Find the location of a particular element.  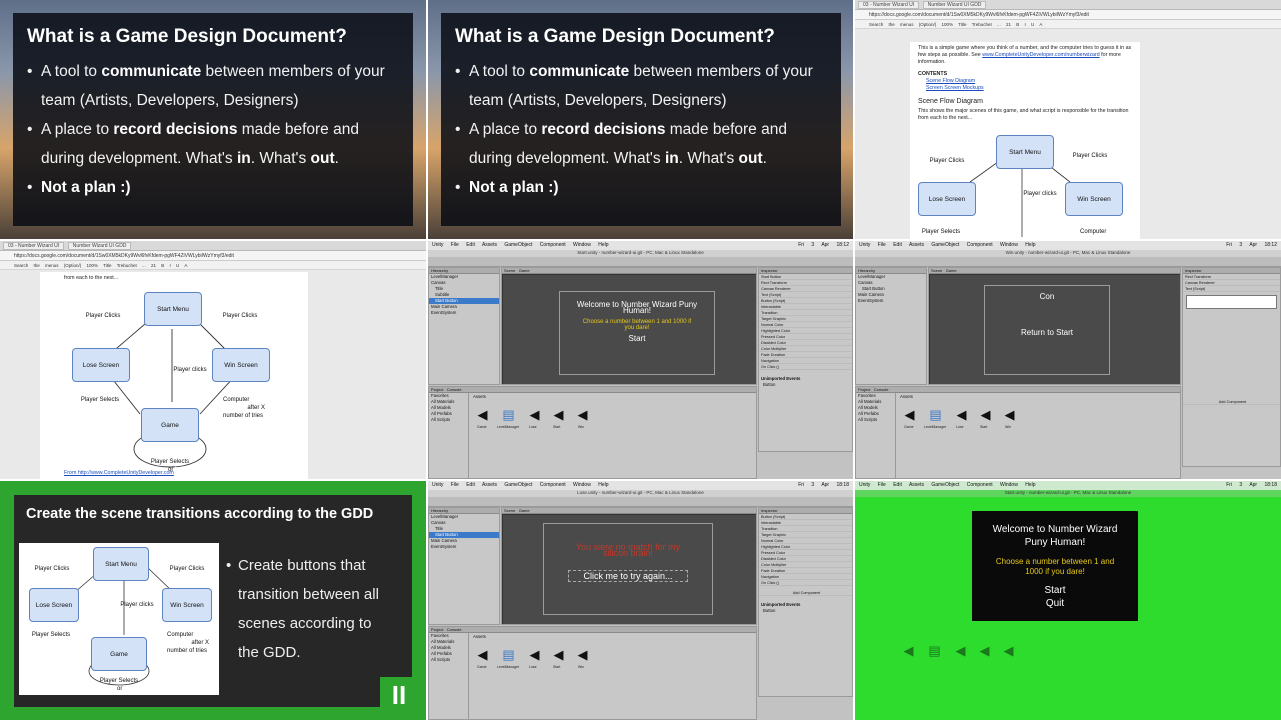

bullet-bold: in is located at coordinates (243, 158).